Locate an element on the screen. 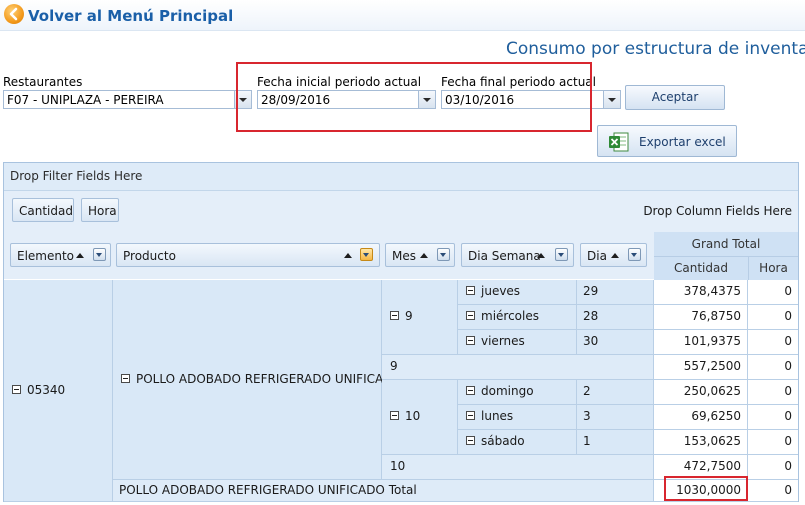 This screenshot has height=505, width=805. date-highlight-box is located at coordinates (414, 97).